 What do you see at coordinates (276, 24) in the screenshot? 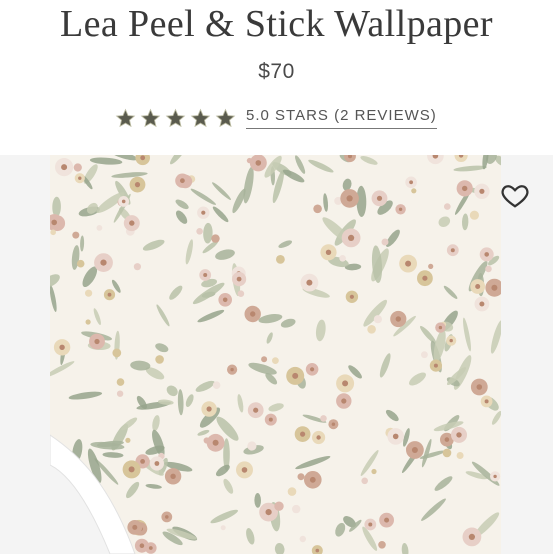
I see `product-title: Lea Peel & Stick Wallpaper` at bounding box center [276, 24].